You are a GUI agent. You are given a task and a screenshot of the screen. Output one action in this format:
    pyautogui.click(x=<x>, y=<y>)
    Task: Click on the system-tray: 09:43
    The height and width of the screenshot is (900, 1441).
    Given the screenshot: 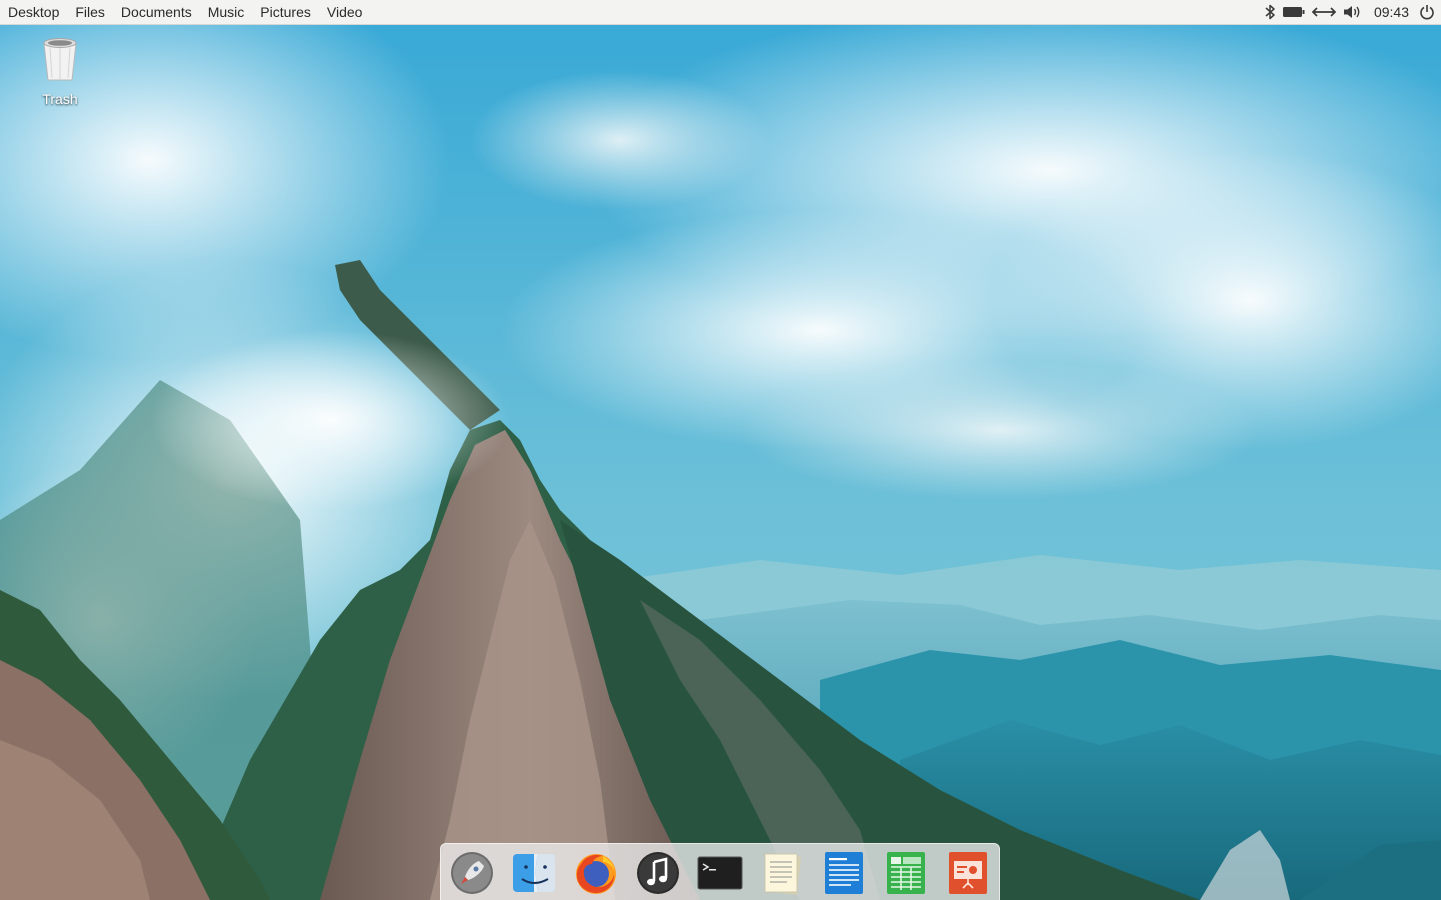 What is the action you would take?
    pyautogui.click(x=1352, y=12)
    